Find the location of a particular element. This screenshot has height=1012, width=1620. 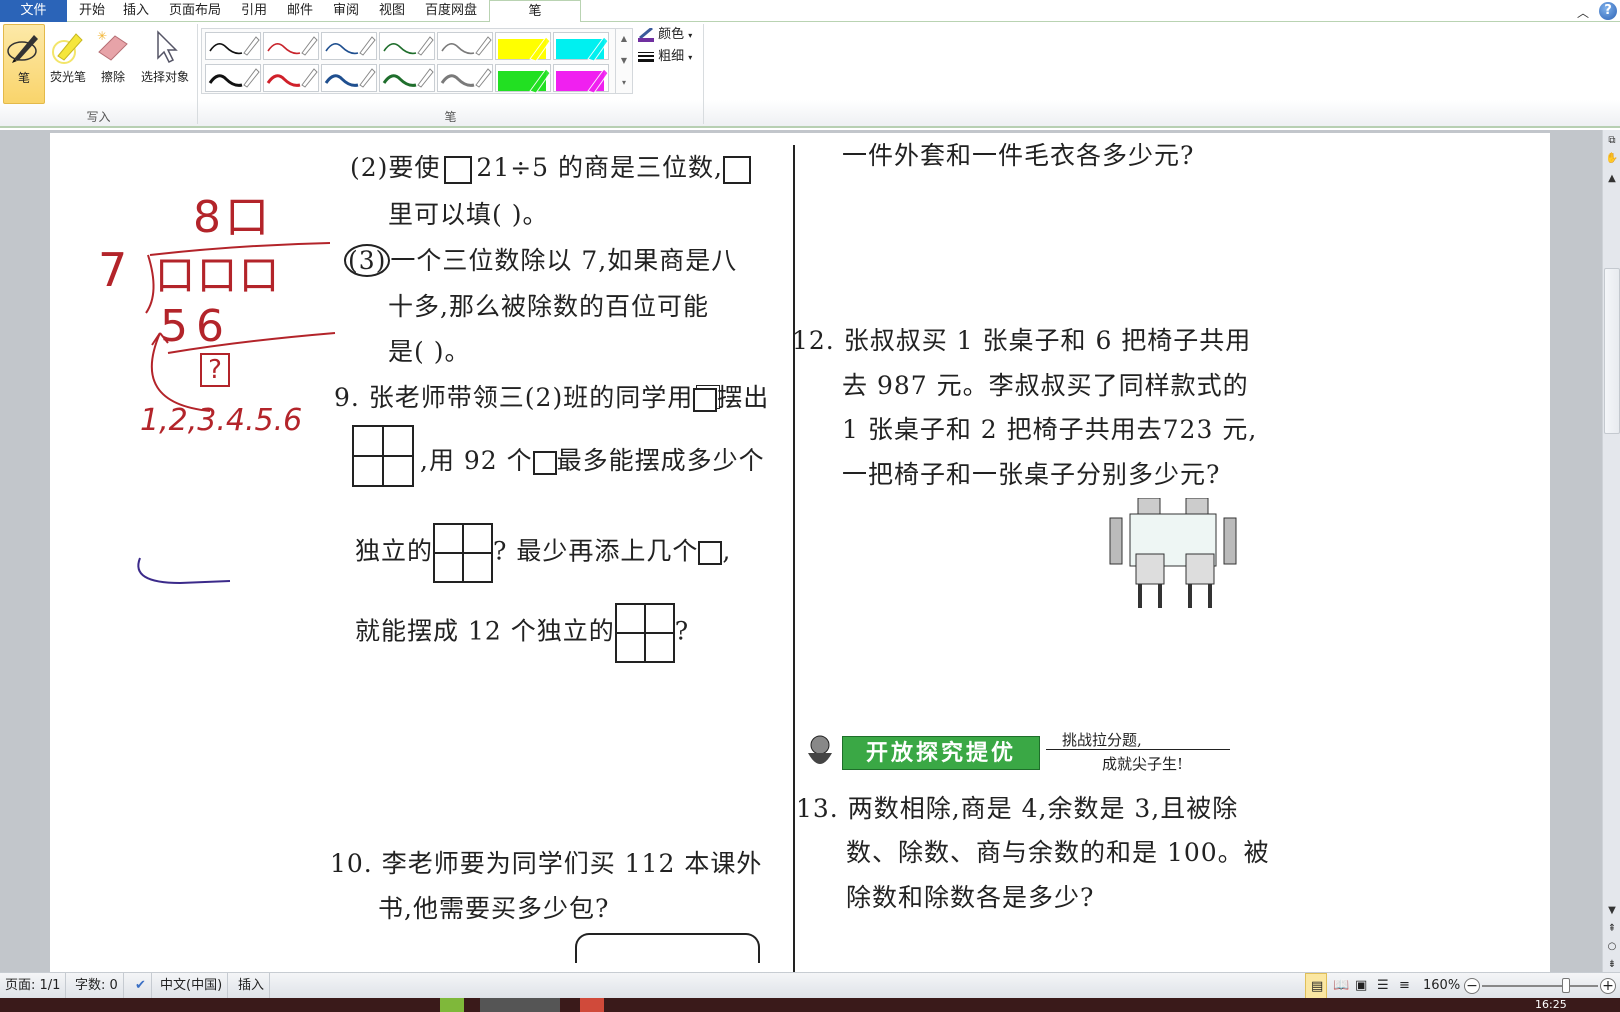

zoom-slider-thumb is located at coordinates (1565, 985).